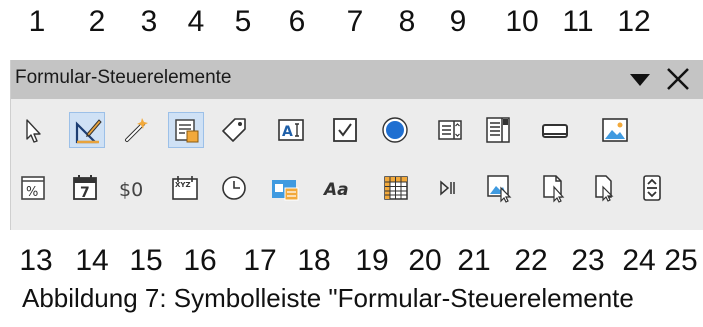 The width and height of the screenshot is (703, 327). Describe the element at coordinates (578, 21) in the screenshot. I see `number-label: 11` at that location.